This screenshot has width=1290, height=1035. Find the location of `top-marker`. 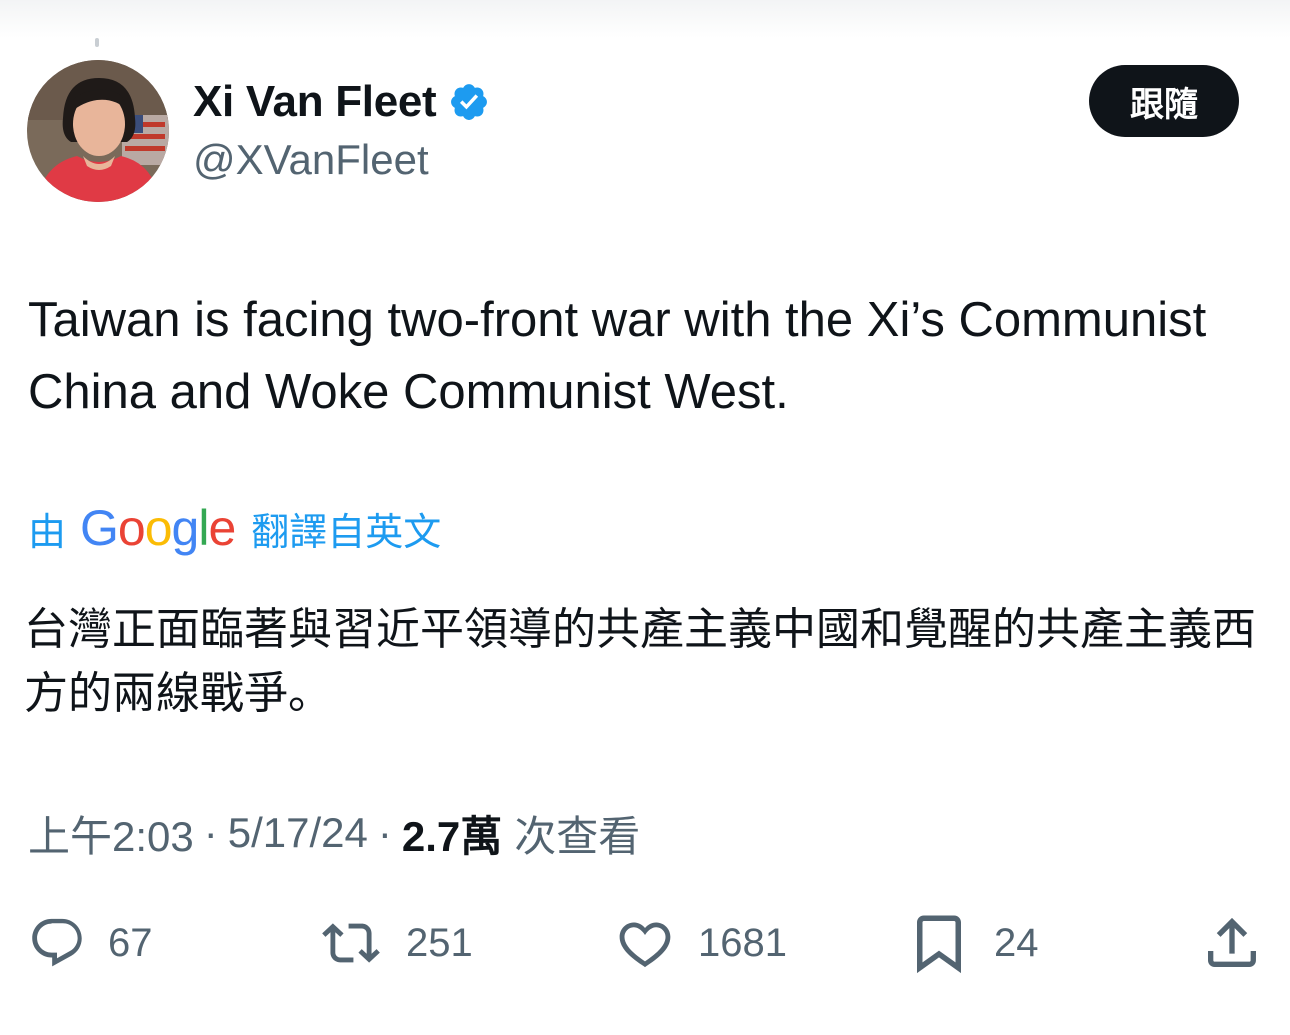

top-marker is located at coordinates (97, 42).